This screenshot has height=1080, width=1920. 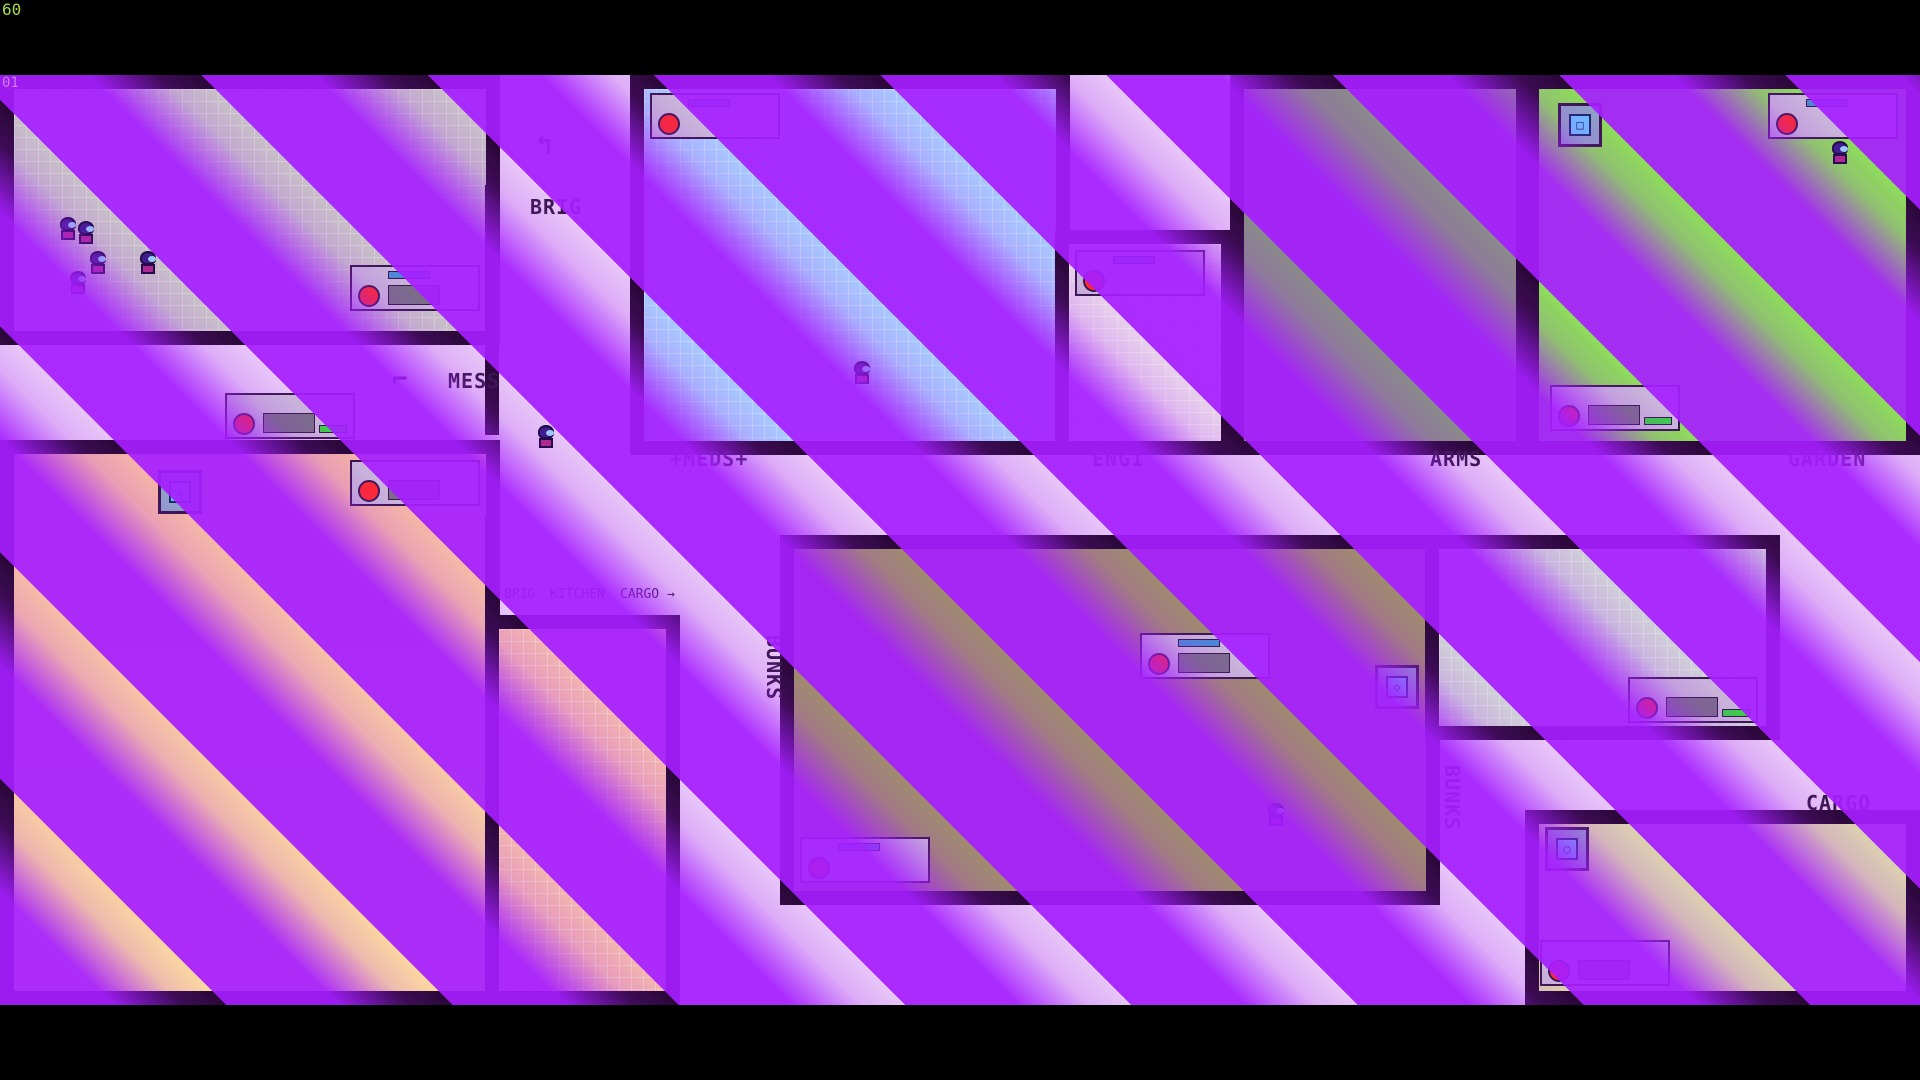 I want to click on teleport-pad: ○, so click(x=1567, y=849).